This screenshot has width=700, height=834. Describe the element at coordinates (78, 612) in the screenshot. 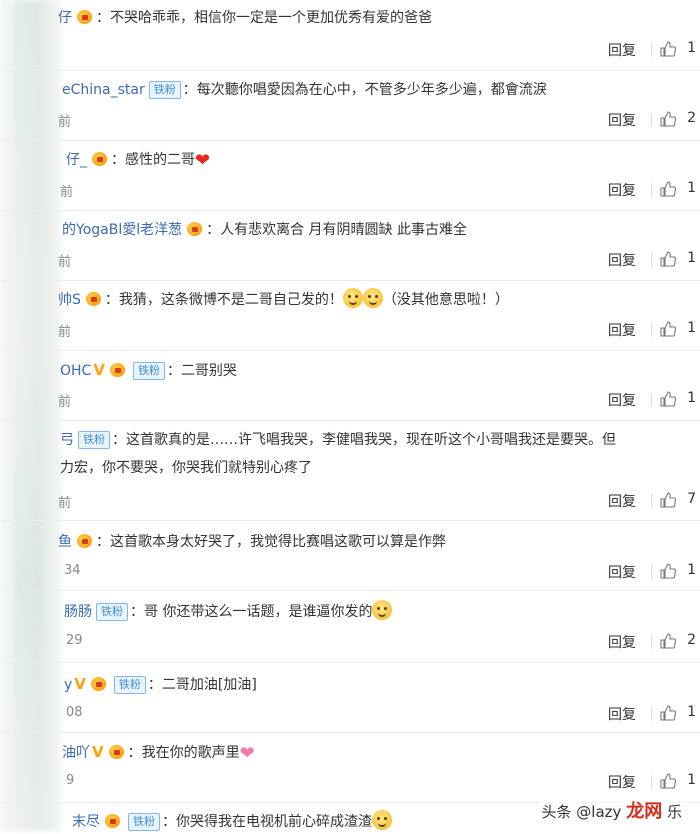

I see `comment-username: 肠肠` at that location.